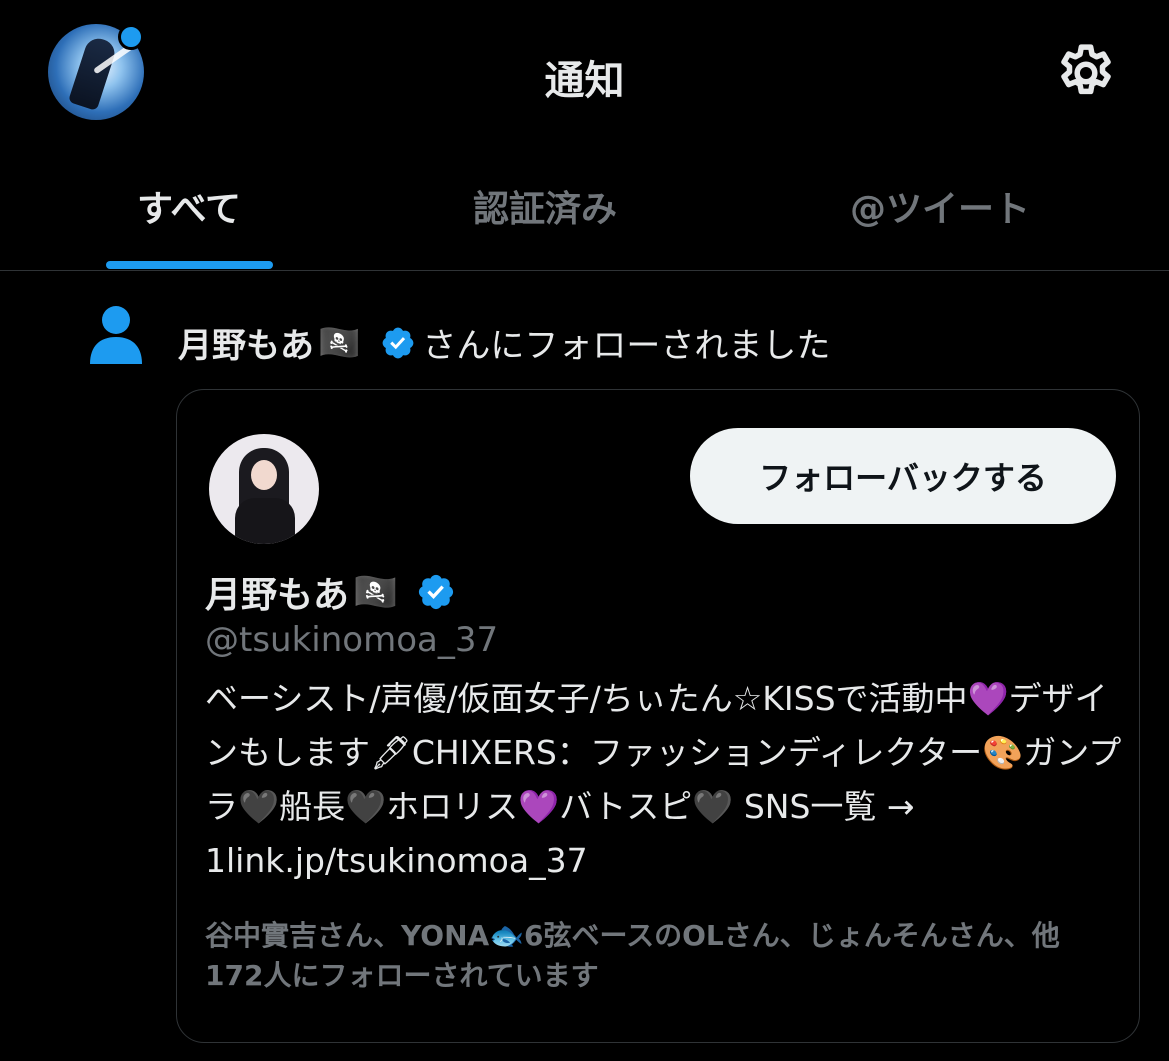 The width and height of the screenshot is (1169, 1061). Describe the element at coordinates (116, 335) in the screenshot. I see `person-icon` at that location.